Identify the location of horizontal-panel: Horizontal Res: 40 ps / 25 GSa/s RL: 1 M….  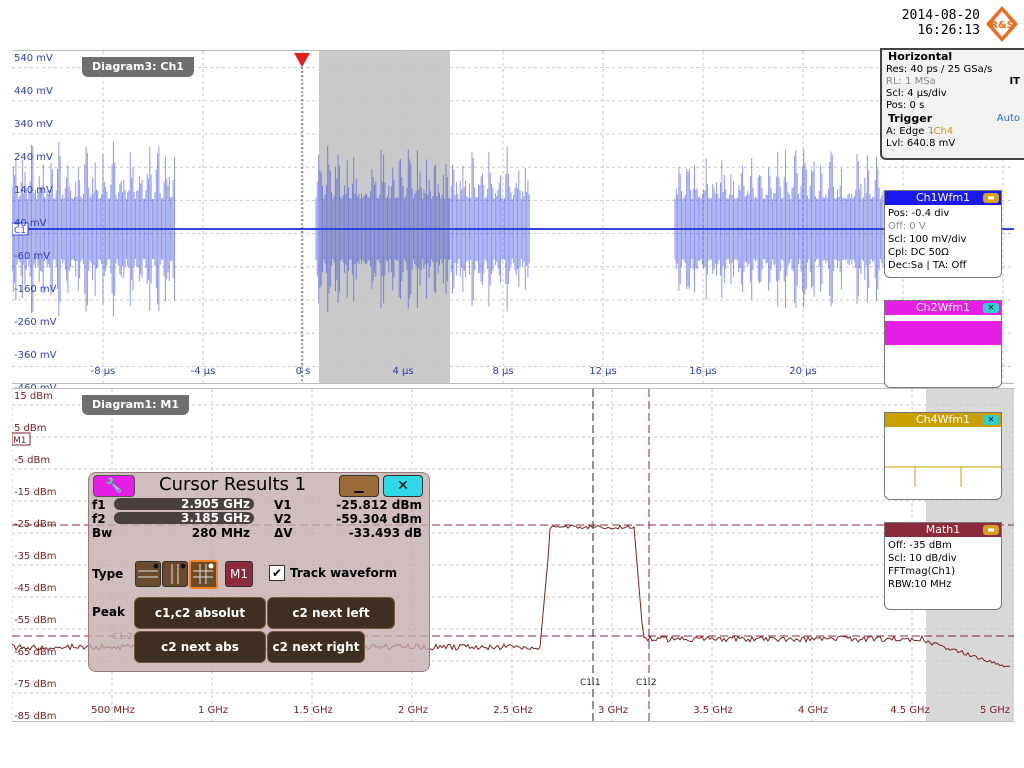
(952, 104).